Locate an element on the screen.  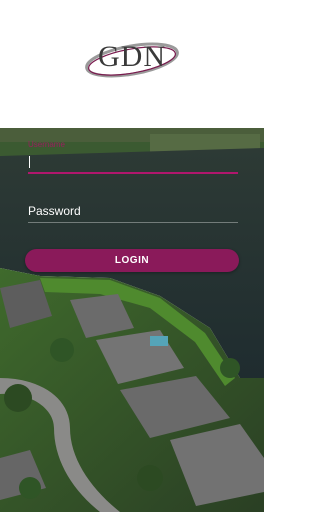
gdn-logo: GDN is located at coordinates (132, 60).